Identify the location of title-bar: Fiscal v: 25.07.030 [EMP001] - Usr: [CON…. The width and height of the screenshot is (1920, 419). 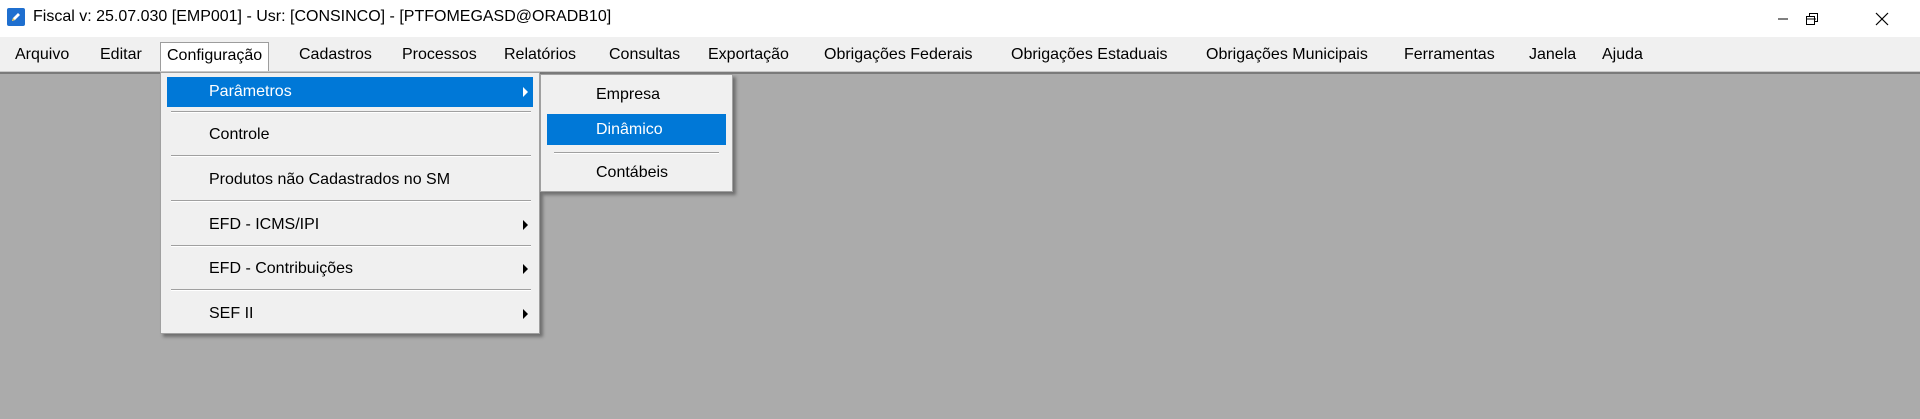
(960, 18).